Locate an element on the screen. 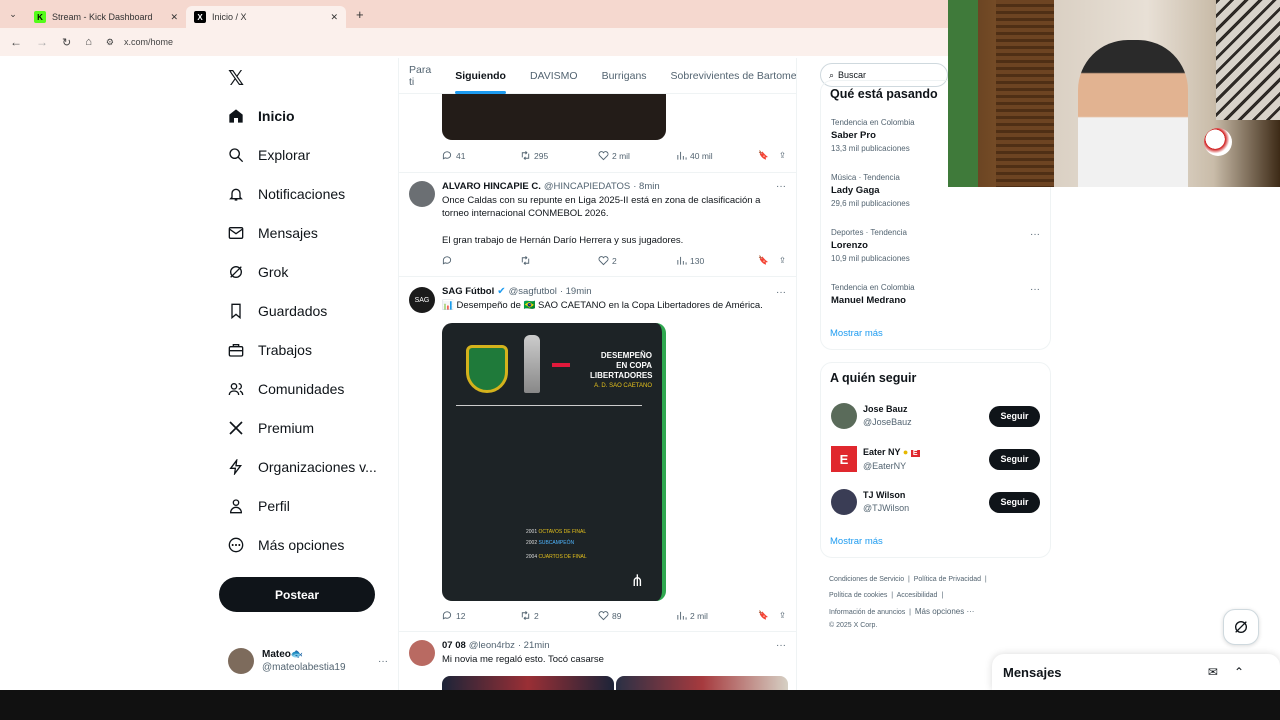 This screenshot has width=1280, height=720. tweet-time: · 19min is located at coordinates (576, 291).